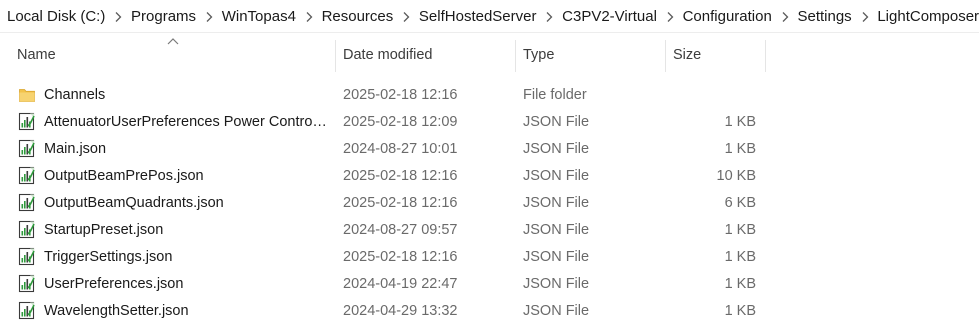 Image resolution: width=979 pixels, height=331 pixels. Describe the element at coordinates (594, 55) in the screenshot. I see `column-header-type: Type` at that location.